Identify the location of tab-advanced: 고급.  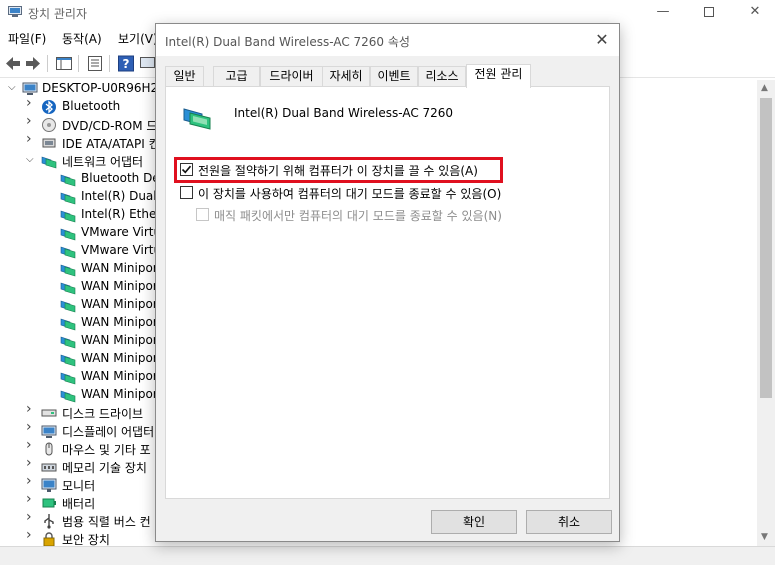
(236, 76).